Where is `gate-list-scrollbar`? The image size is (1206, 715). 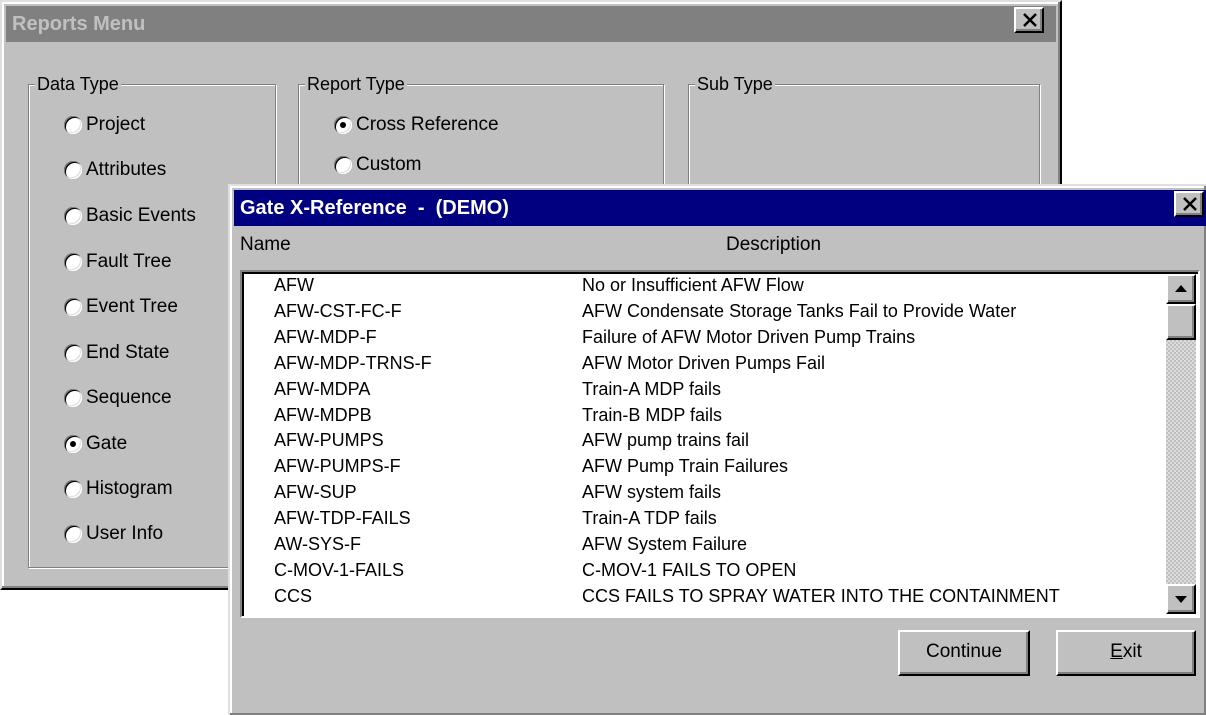 gate-list-scrollbar is located at coordinates (1181, 444).